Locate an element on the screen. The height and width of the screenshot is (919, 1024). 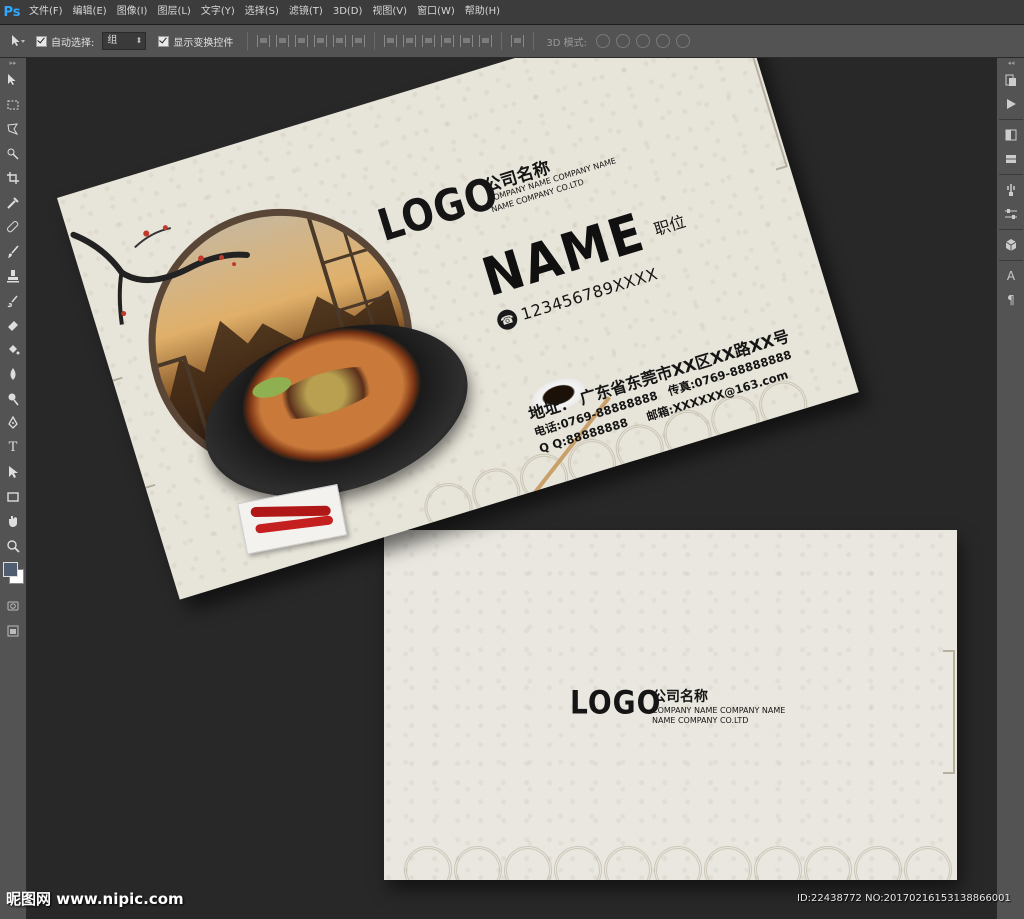
menu-filter: 滤镜(T) is located at coordinates (306, 12).